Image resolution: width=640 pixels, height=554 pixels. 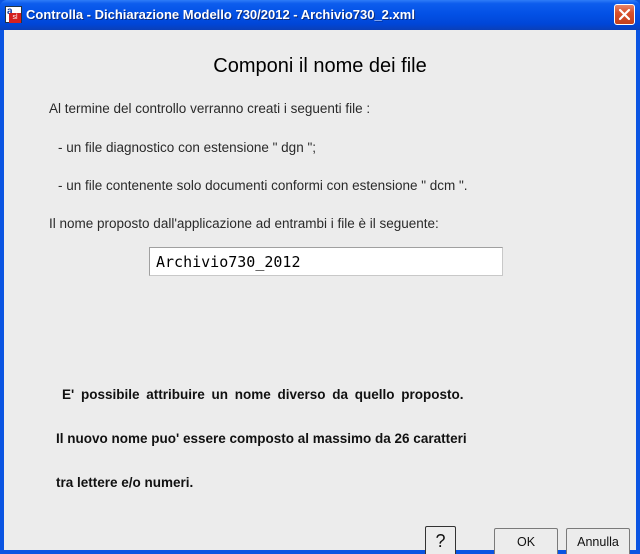 What do you see at coordinates (526, 541) in the screenshot?
I see `ok-button: OK` at bounding box center [526, 541].